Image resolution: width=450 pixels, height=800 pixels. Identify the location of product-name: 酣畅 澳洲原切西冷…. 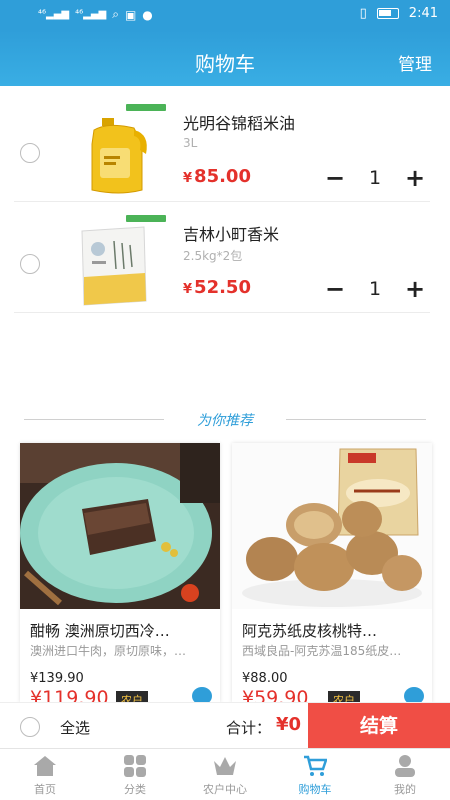
(121, 630).